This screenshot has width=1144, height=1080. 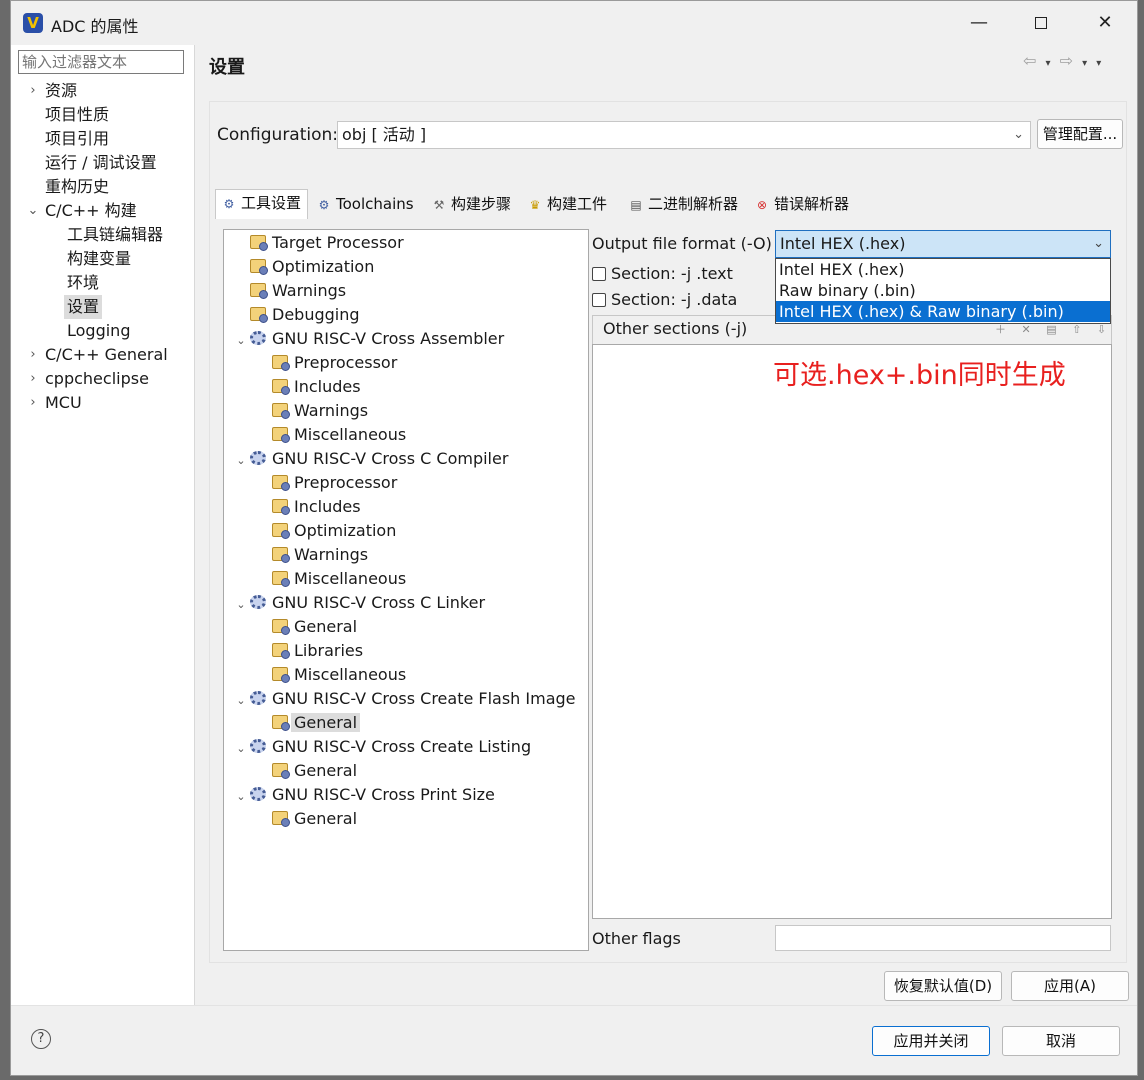 I want to click on tab-6: ⊗ 错误解析器, so click(x=802, y=205).